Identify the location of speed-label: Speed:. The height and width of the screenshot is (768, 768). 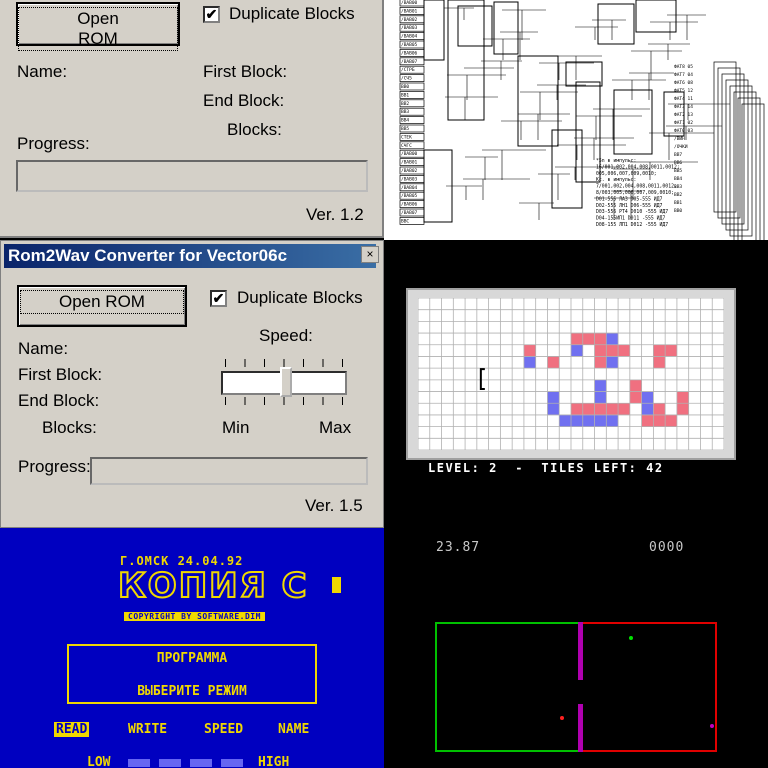
(286, 335).